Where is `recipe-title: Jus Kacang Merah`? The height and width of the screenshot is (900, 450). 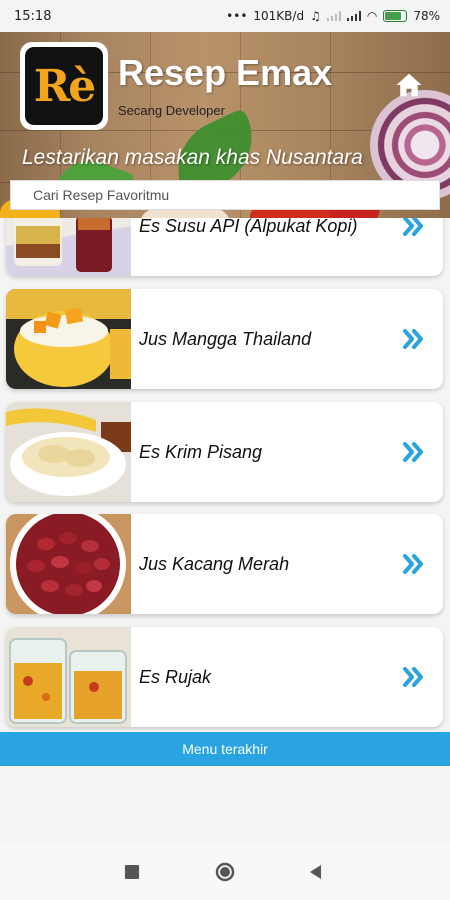 recipe-title: Jus Kacang Merah is located at coordinates (214, 564).